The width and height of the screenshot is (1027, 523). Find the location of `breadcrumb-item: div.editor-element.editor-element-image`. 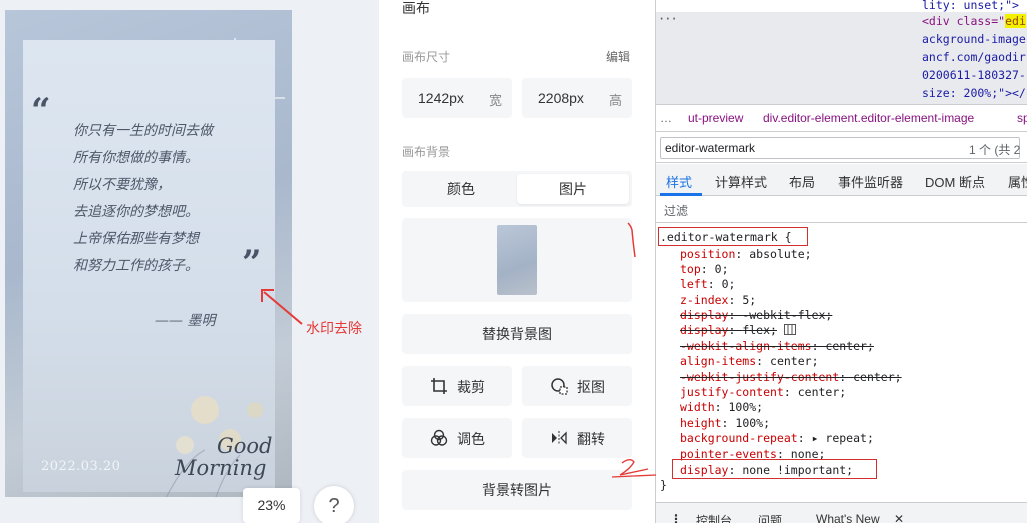

breadcrumb-item: div.editor-element.editor-element-image is located at coordinates (868, 118).